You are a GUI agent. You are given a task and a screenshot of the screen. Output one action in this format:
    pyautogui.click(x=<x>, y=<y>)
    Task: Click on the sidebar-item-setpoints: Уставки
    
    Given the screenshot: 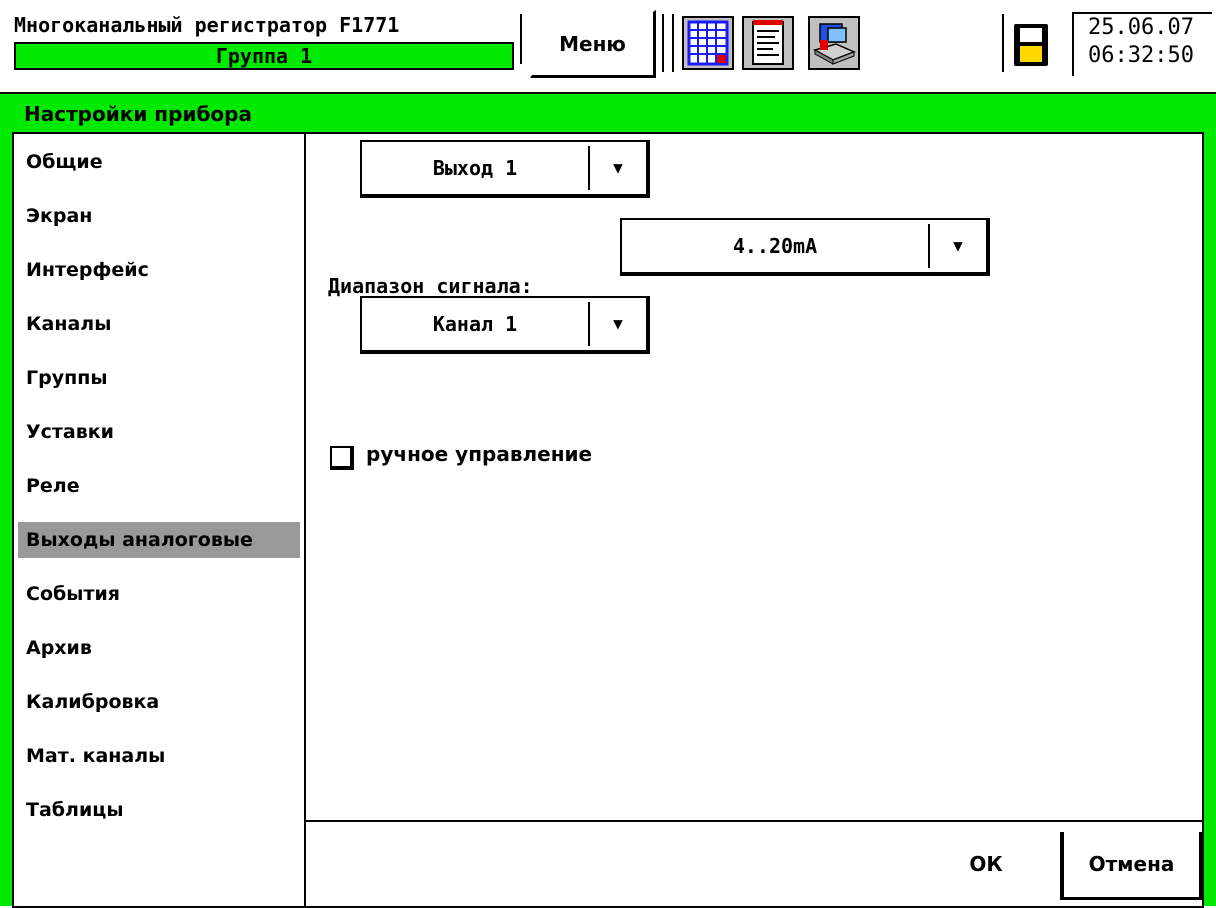 What is the action you would take?
    pyautogui.click(x=159, y=432)
    